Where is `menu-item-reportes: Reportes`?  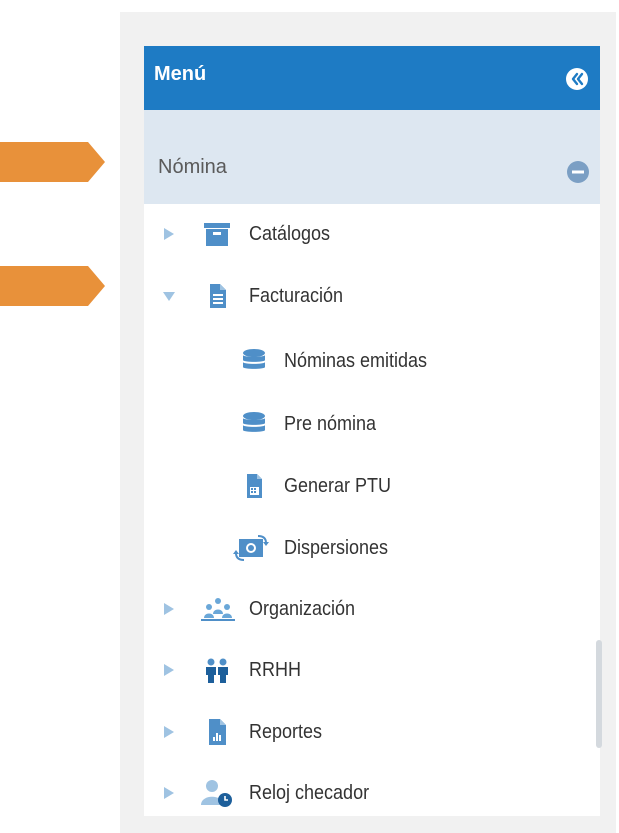
menu-item-reportes: Reportes is located at coordinates (372, 732).